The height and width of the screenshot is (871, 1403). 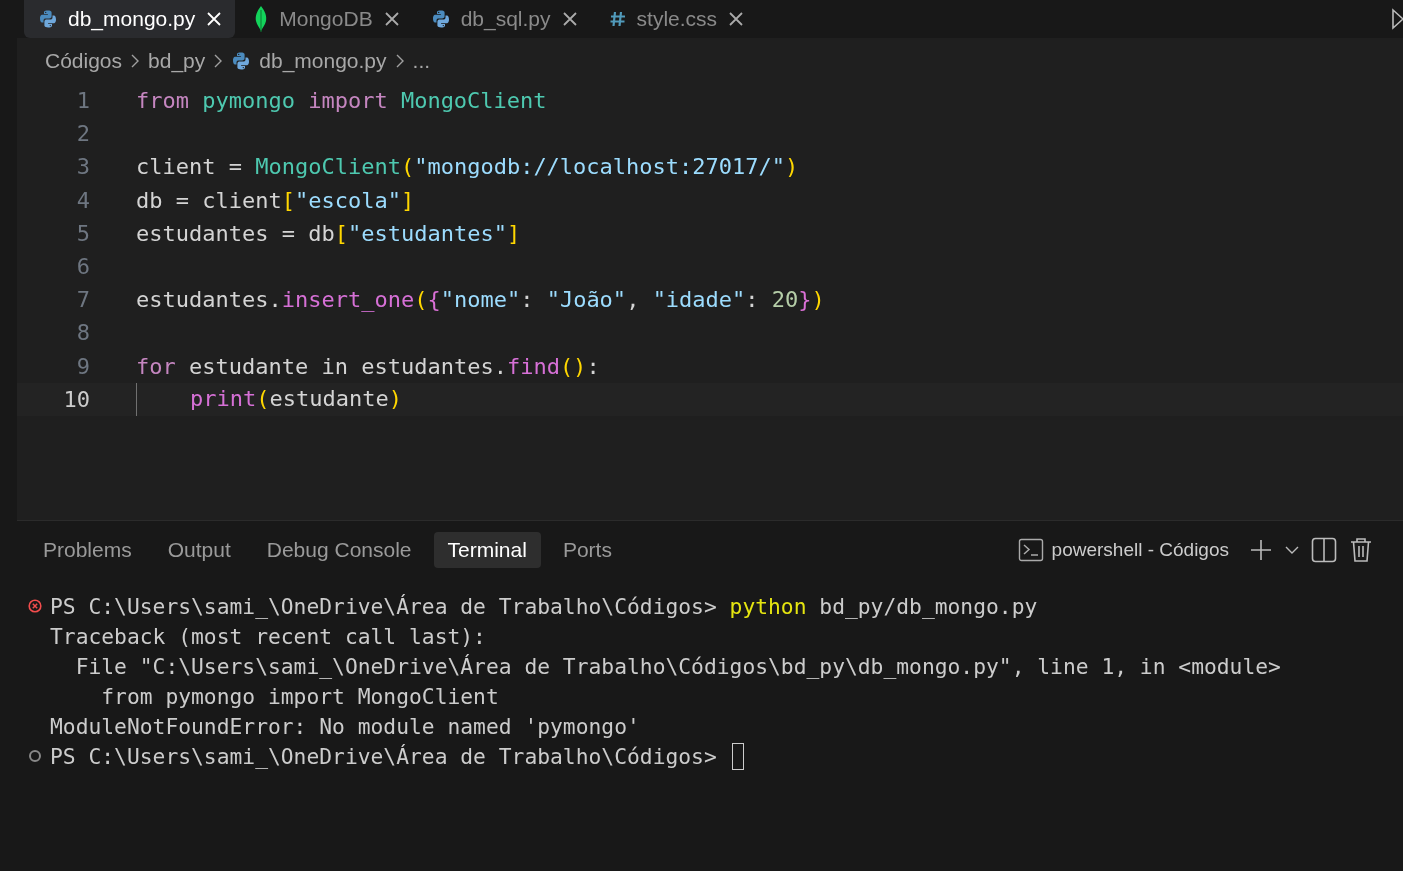 What do you see at coordinates (503, 19) in the screenshot?
I see `editor-tab: db_sql.py` at bounding box center [503, 19].